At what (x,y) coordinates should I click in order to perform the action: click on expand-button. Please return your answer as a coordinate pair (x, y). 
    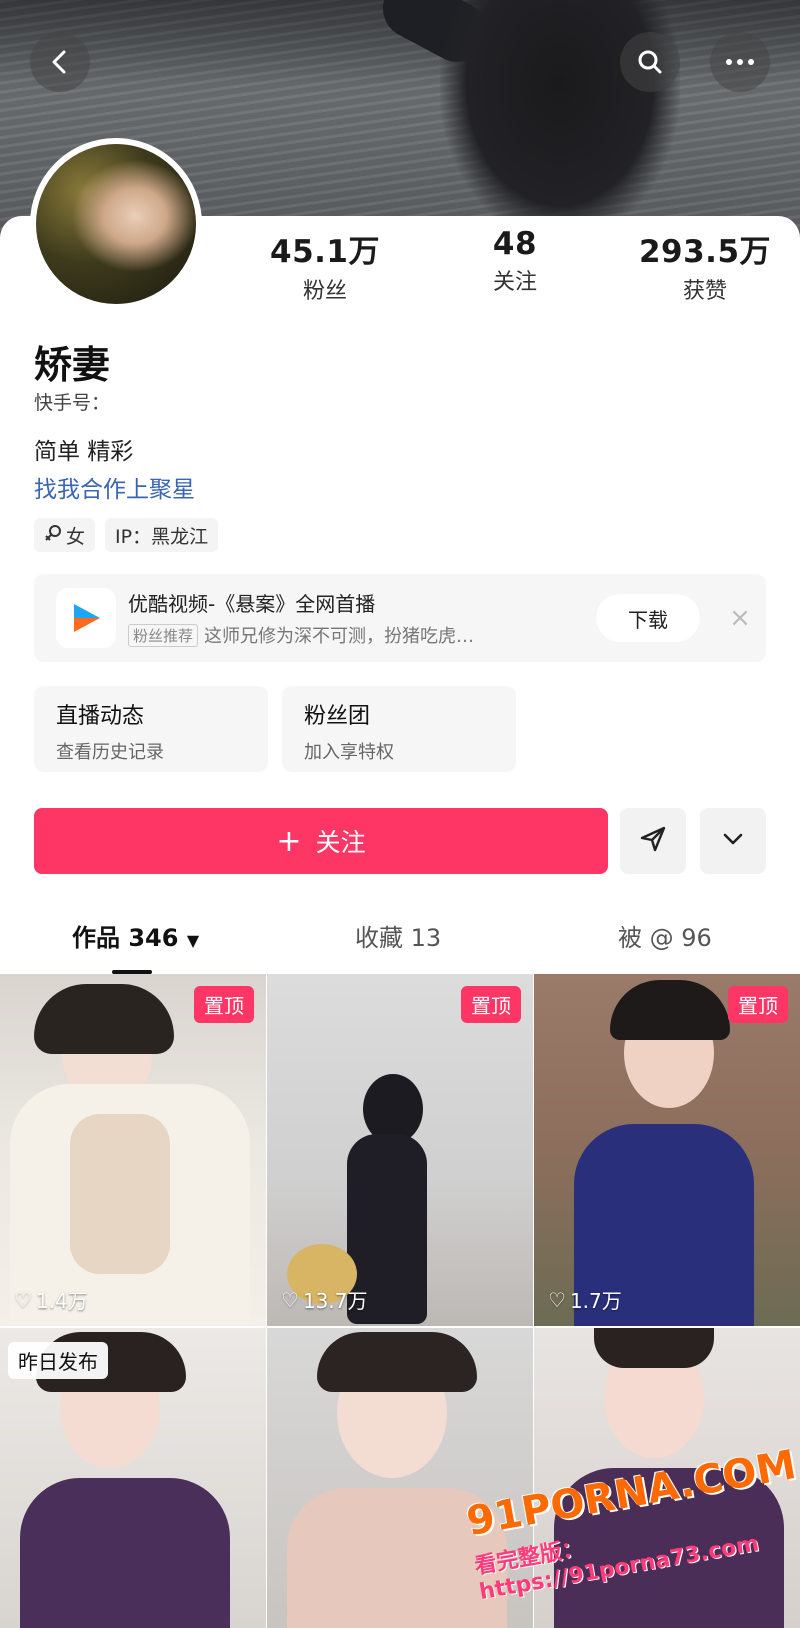
    Looking at the image, I should click on (733, 841).